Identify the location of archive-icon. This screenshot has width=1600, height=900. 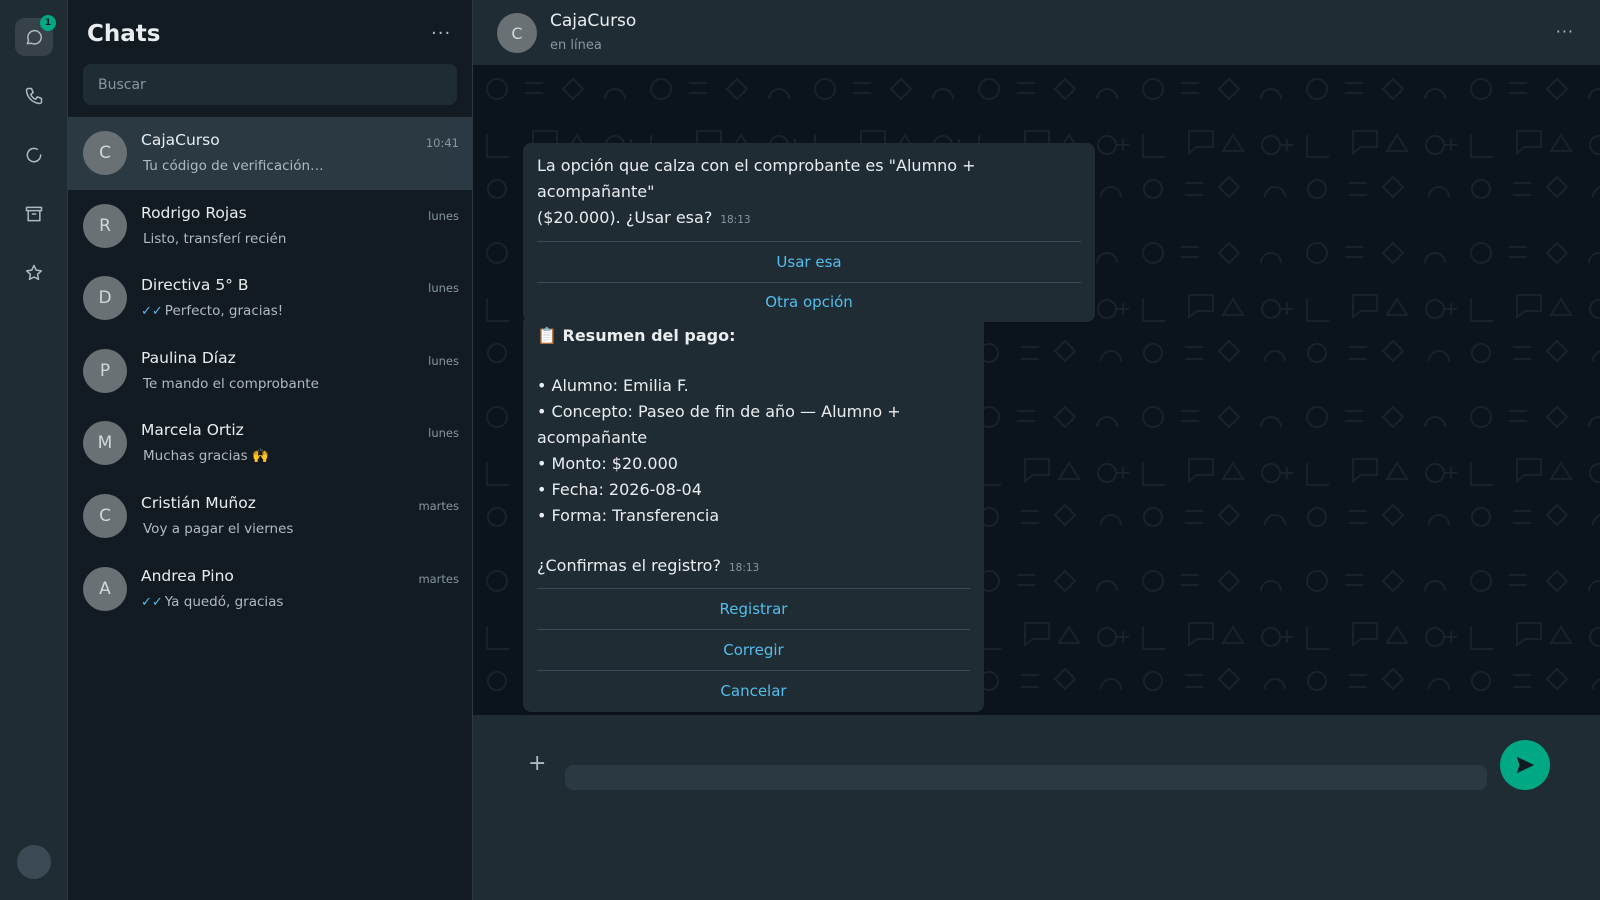
(34, 214).